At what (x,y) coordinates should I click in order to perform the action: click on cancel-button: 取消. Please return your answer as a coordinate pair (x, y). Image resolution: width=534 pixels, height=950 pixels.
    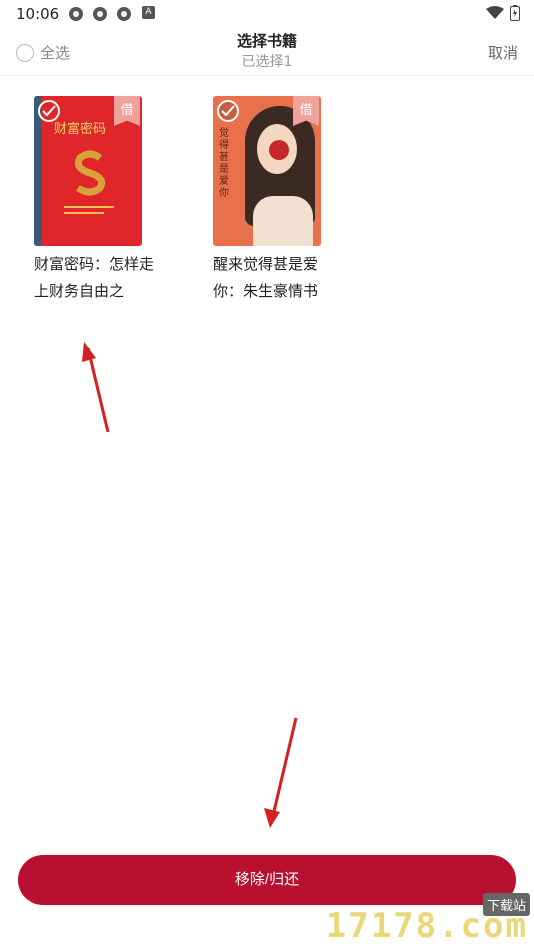
    Looking at the image, I should click on (503, 52).